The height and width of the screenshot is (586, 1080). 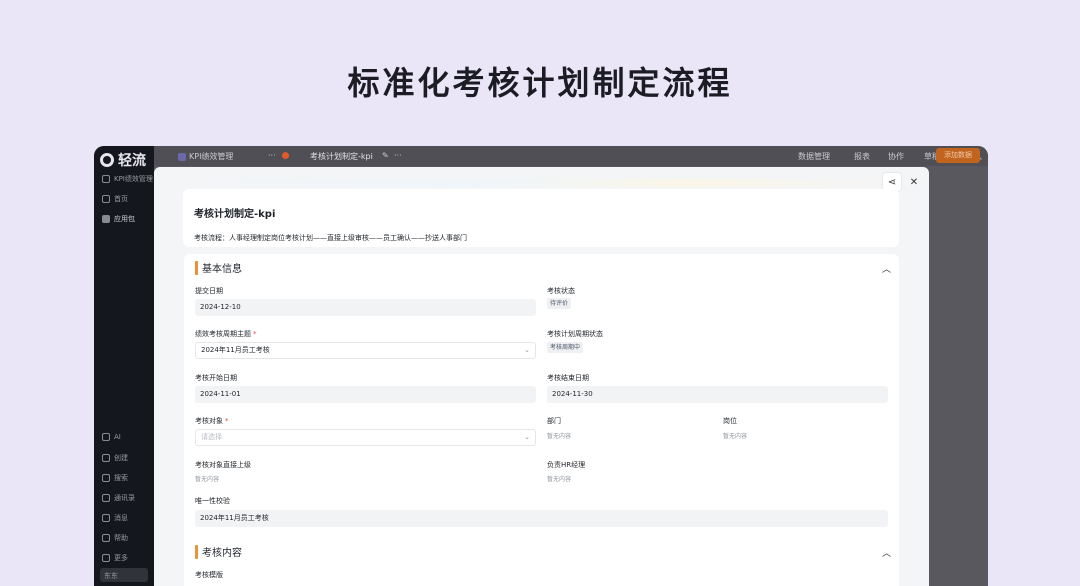 I want to click on sidebar-item-help: 帮助, so click(x=115, y=538).